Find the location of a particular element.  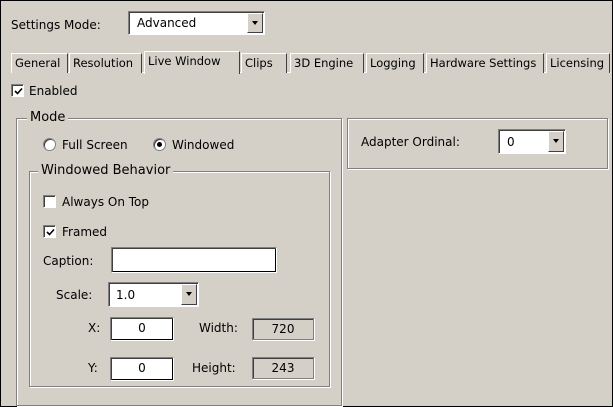

windowed-label: Windowed is located at coordinates (203, 145).